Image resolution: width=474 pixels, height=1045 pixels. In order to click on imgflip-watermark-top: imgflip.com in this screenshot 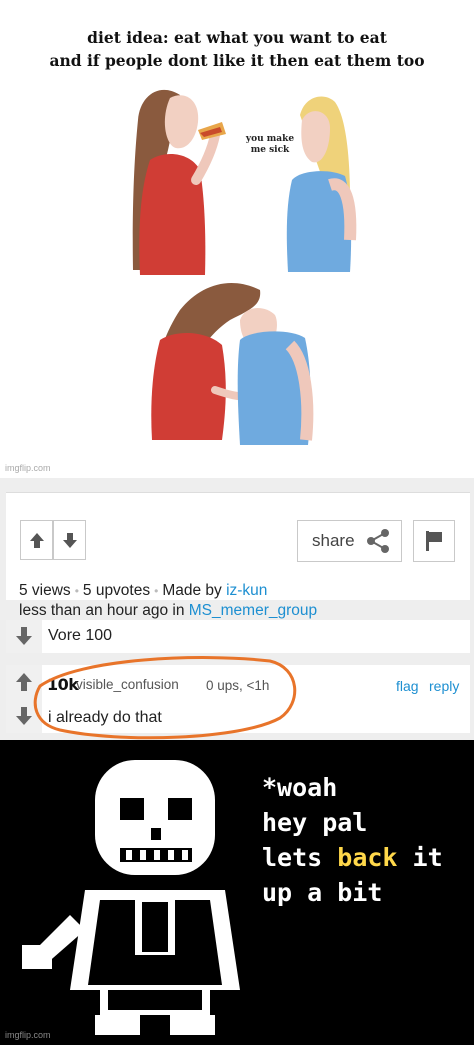, I will do `click(28, 468)`.